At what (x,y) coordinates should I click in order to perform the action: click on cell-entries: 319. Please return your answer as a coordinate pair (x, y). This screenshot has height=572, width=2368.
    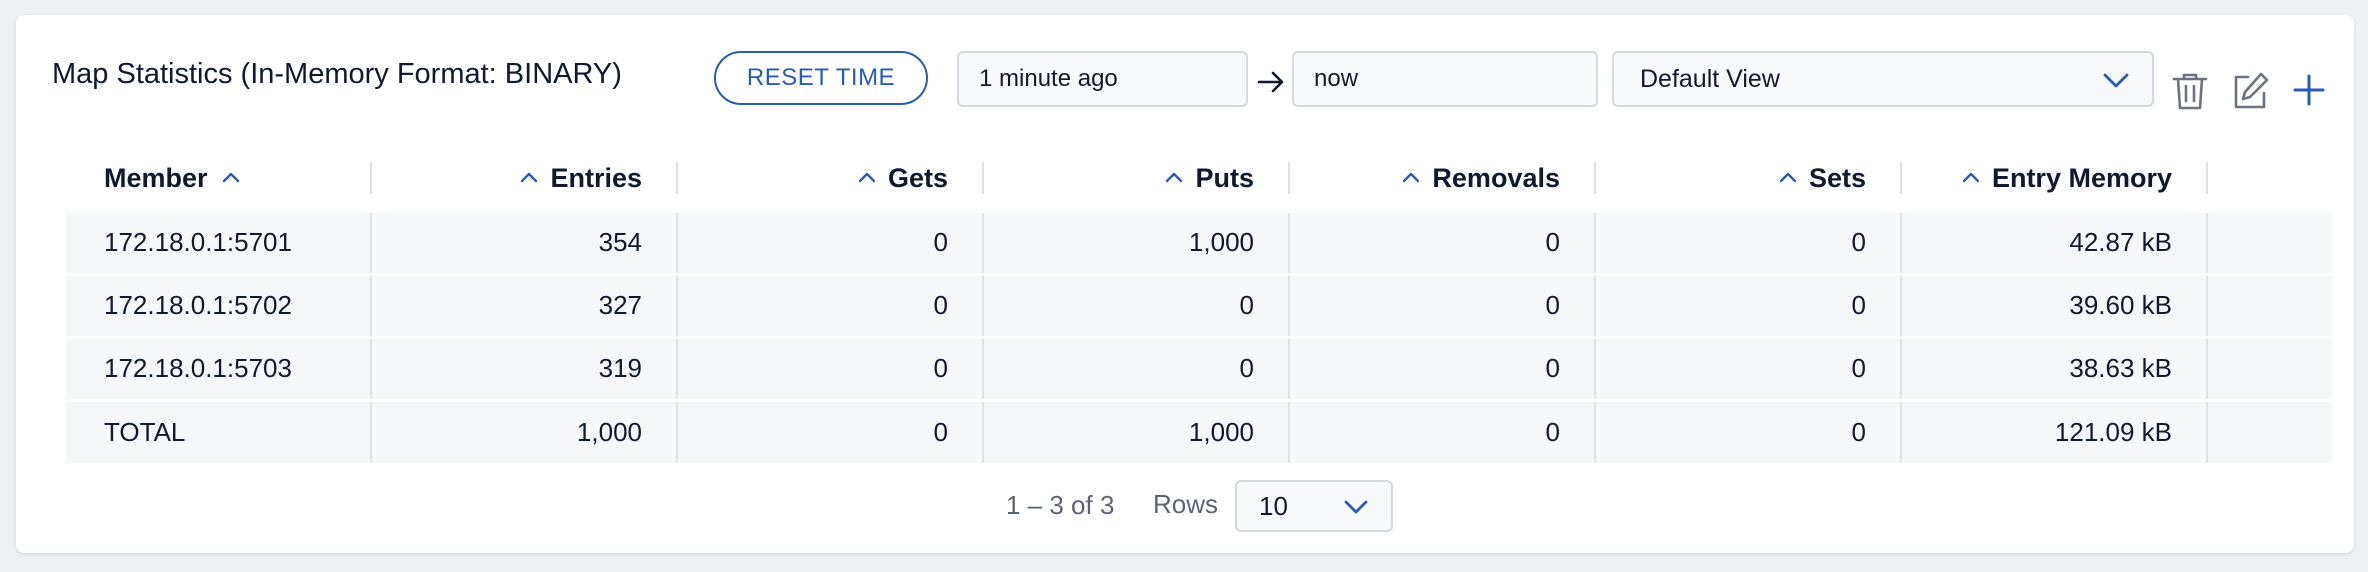
    Looking at the image, I should click on (525, 368).